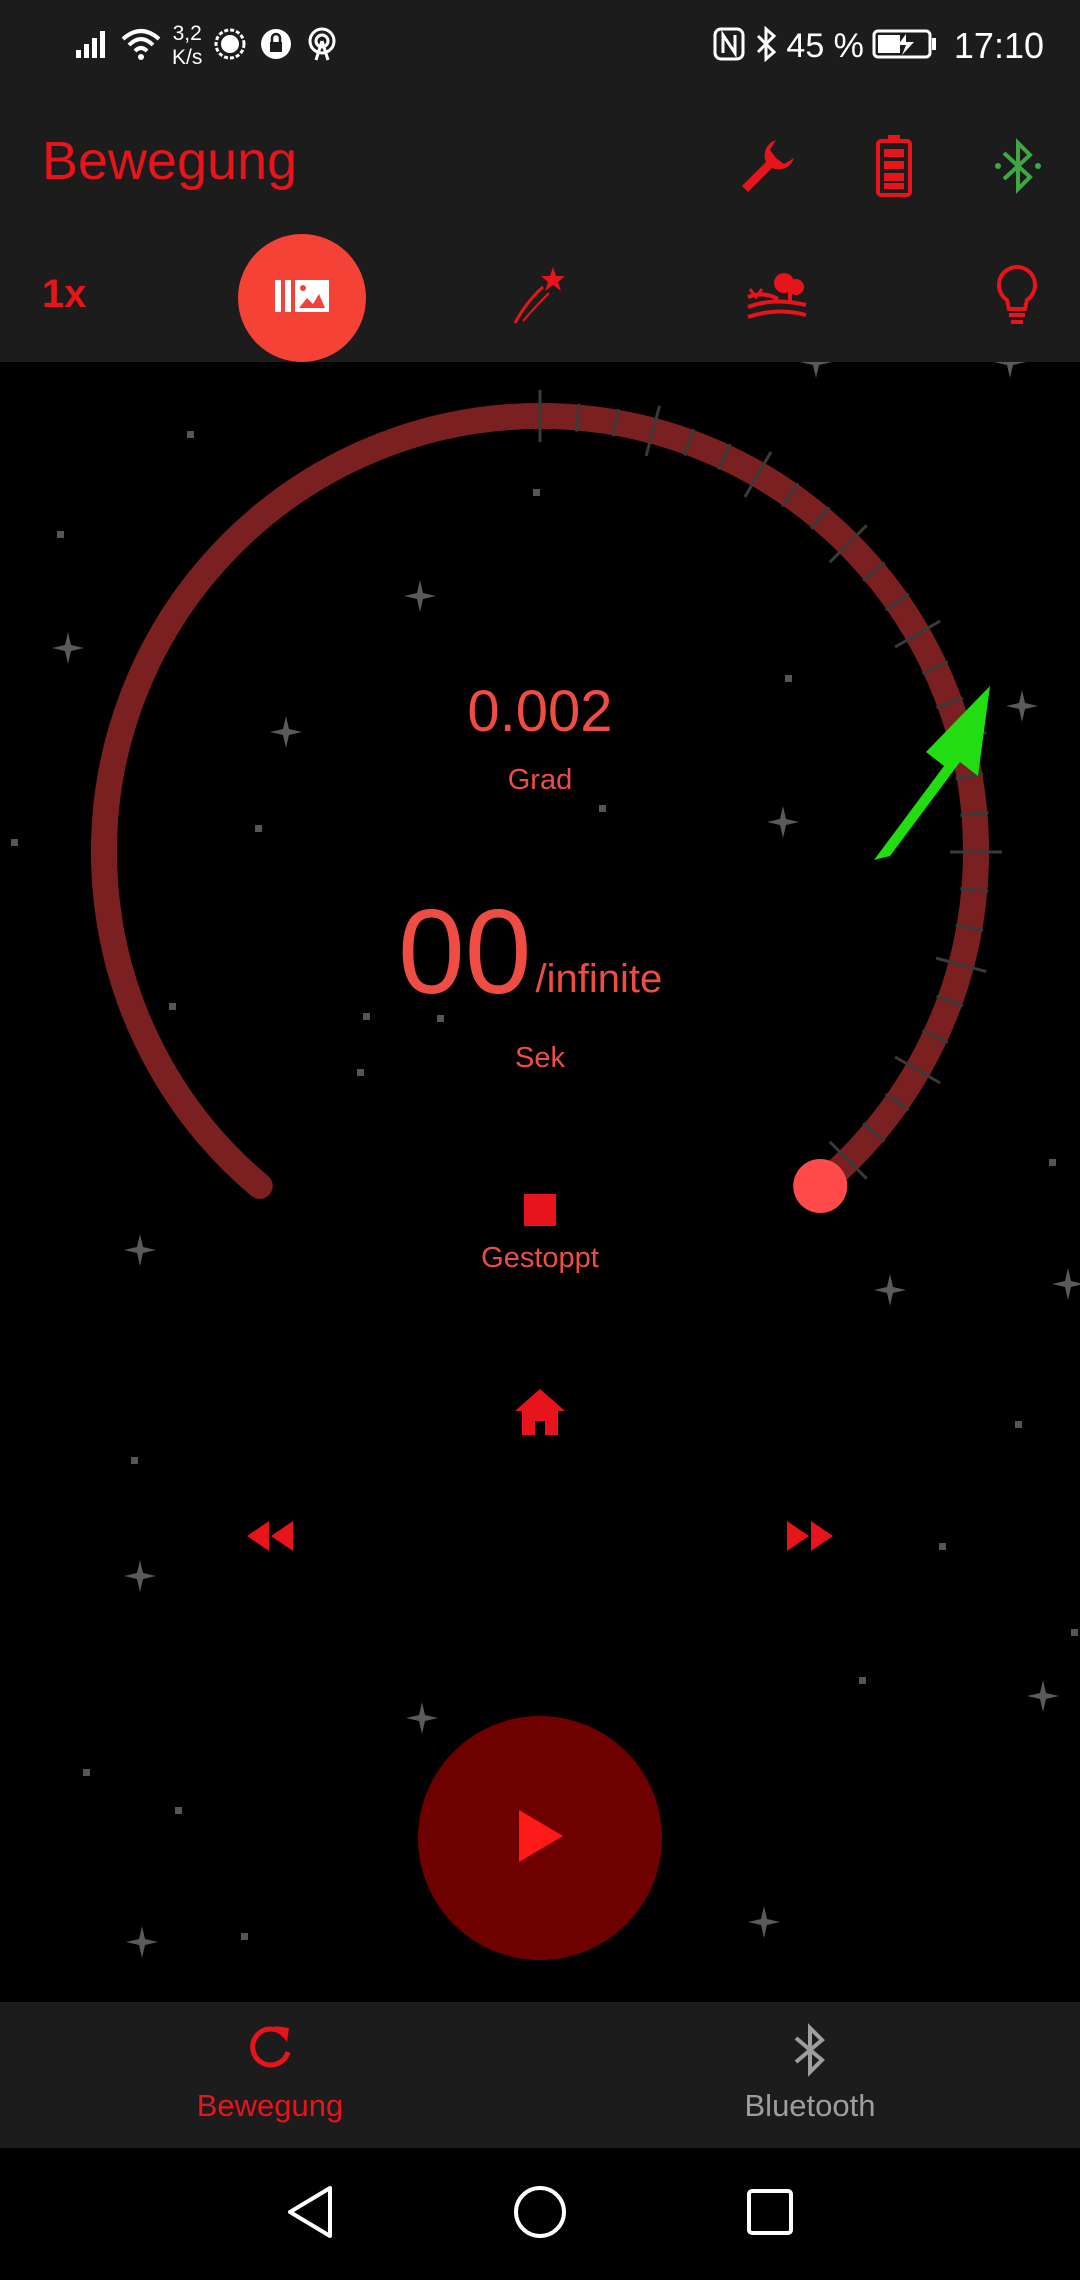 This screenshot has height=2280, width=1080. What do you see at coordinates (170, 161) in the screenshot?
I see `app-title: Bewegung` at bounding box center [170, 161].